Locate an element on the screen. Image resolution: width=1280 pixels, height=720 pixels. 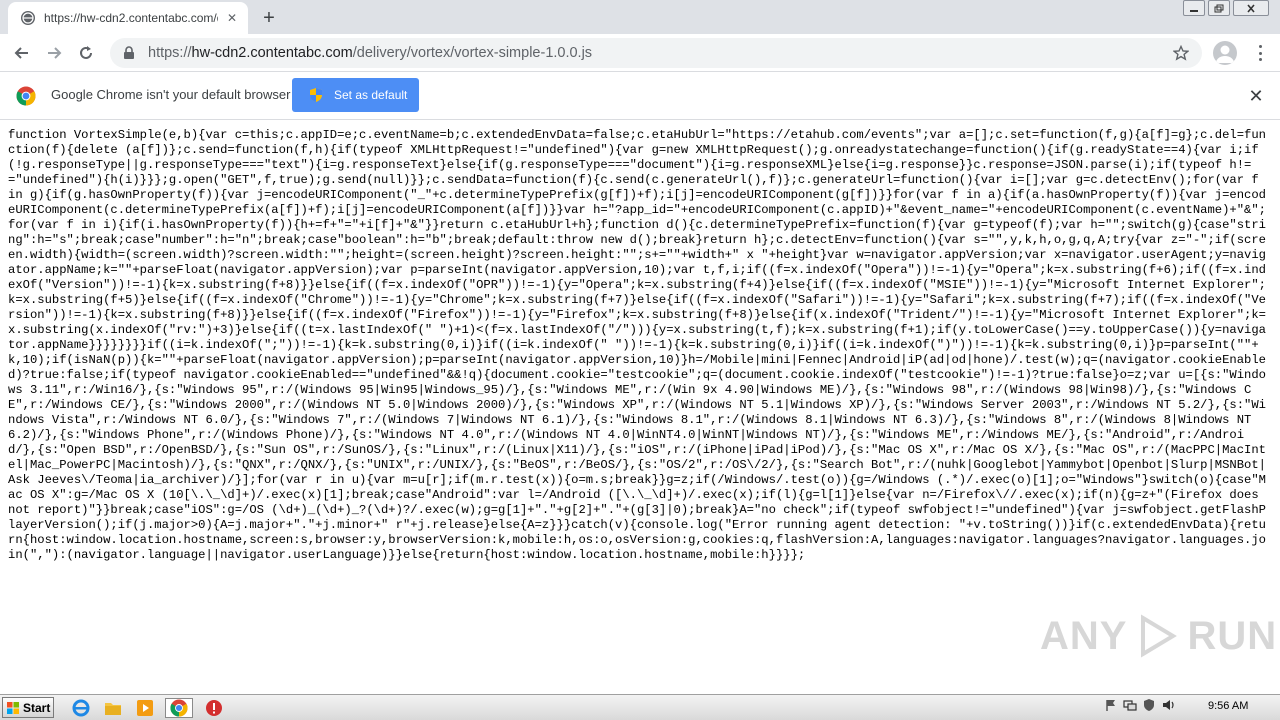
minimize-button is located at coordinates (1194, 8).